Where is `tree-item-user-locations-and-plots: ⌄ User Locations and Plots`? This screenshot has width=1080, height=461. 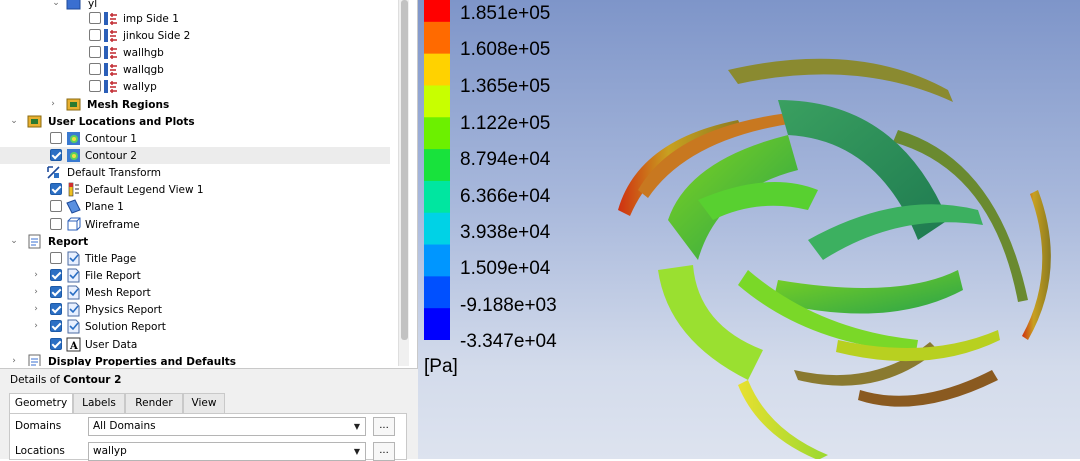
tree-item-user-locations-and-plots: ⌄ User Locations and Plots is located at coordinates (195, 121).